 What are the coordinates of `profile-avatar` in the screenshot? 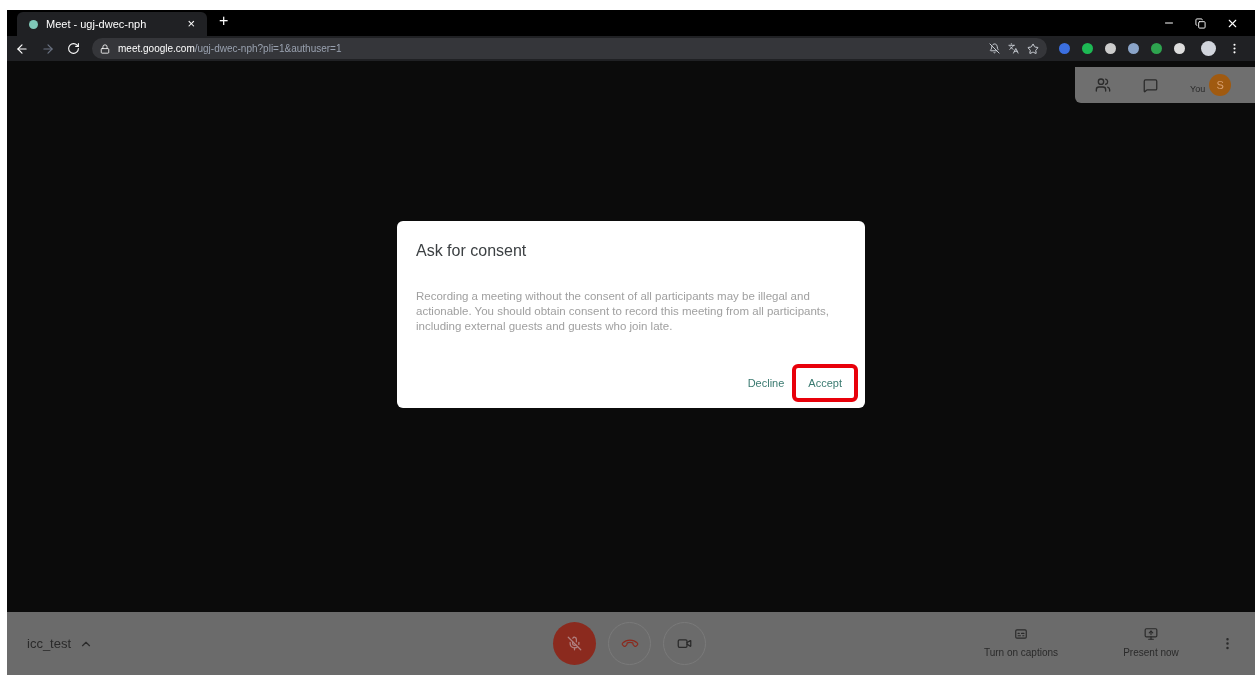 It's located at (1208, 48).